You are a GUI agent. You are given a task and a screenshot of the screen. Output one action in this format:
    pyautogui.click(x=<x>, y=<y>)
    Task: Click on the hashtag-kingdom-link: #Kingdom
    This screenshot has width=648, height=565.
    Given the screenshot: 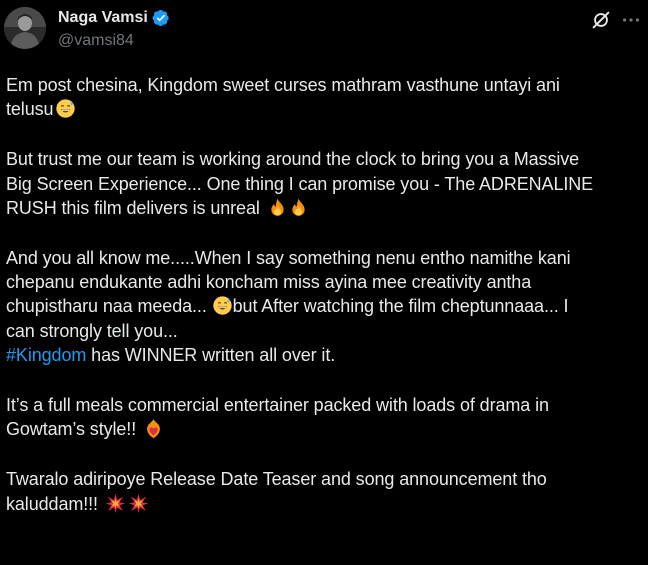 What is the action you would take?
    pyautogui.click(x=46, y=355)
    